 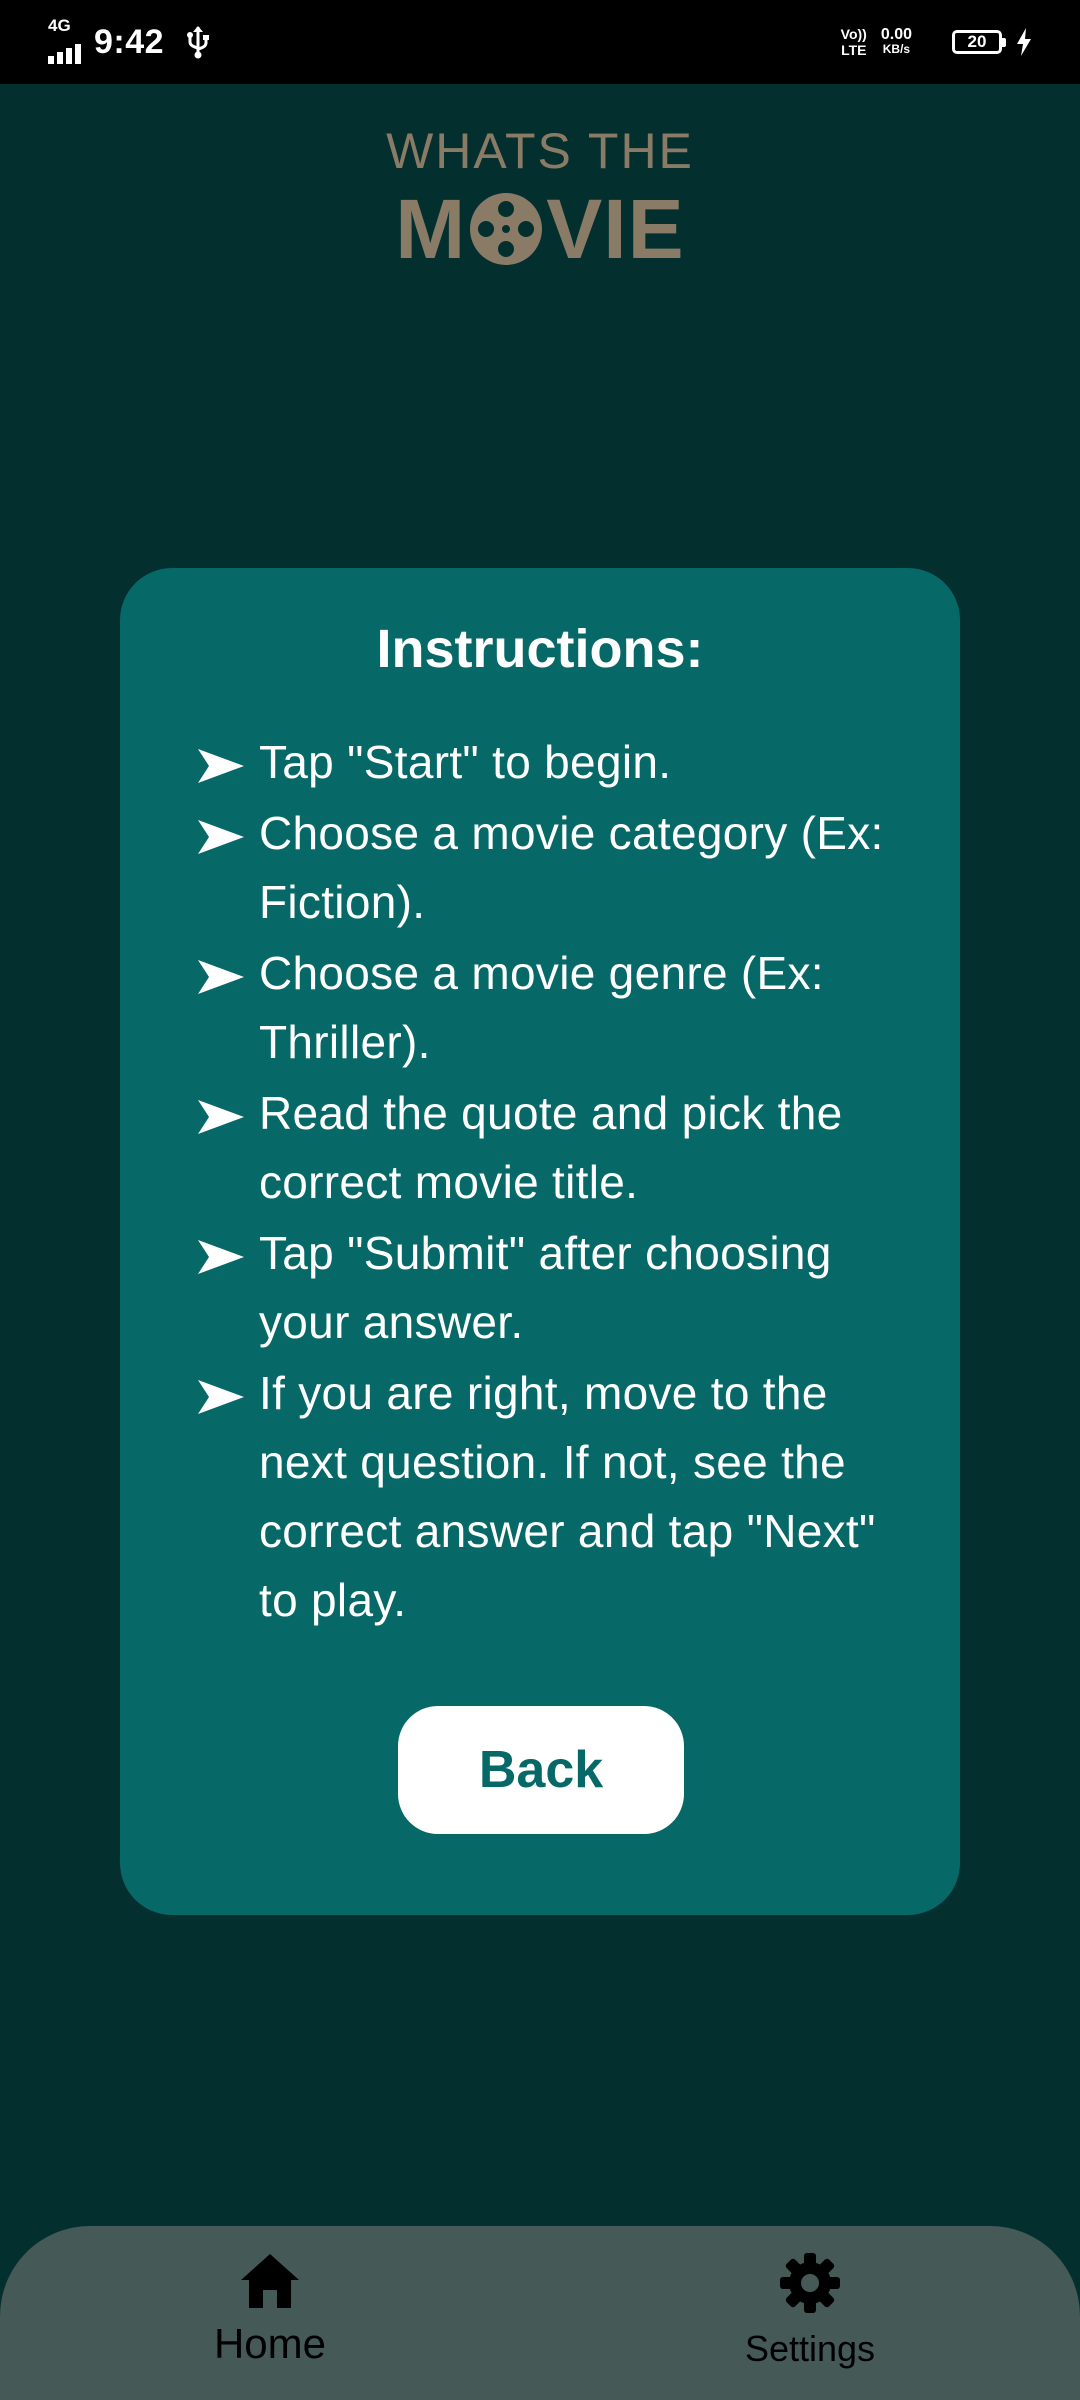 I want to click on instruction-item: Tap "Submit" after choosing your answer., so click(x=558, y=1288).